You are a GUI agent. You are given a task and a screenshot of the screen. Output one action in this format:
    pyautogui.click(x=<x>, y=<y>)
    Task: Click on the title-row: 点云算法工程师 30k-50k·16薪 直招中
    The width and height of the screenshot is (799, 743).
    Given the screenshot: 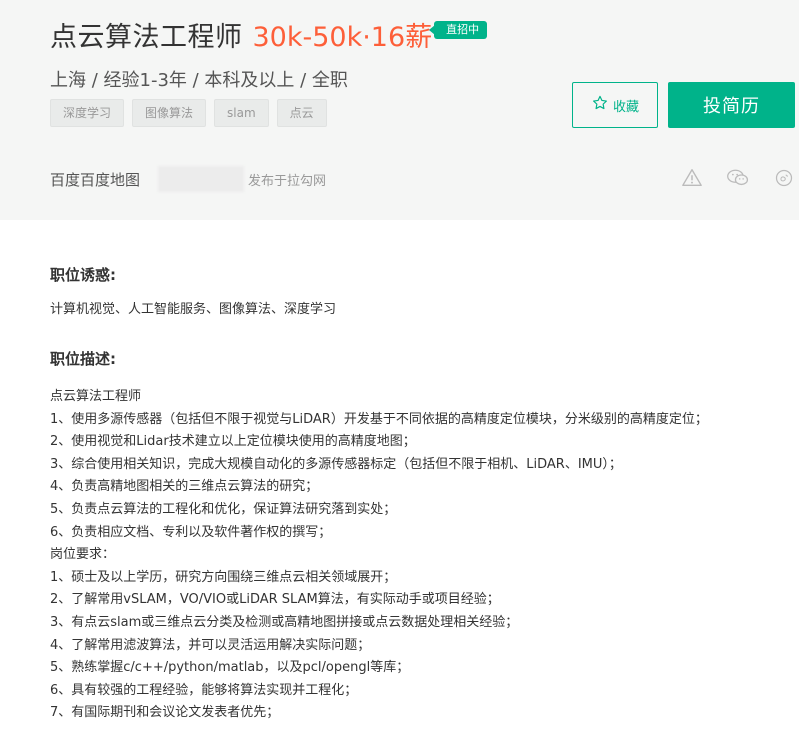 What is the action you would take?
    pyautogui.click(x=269, y=38)
    